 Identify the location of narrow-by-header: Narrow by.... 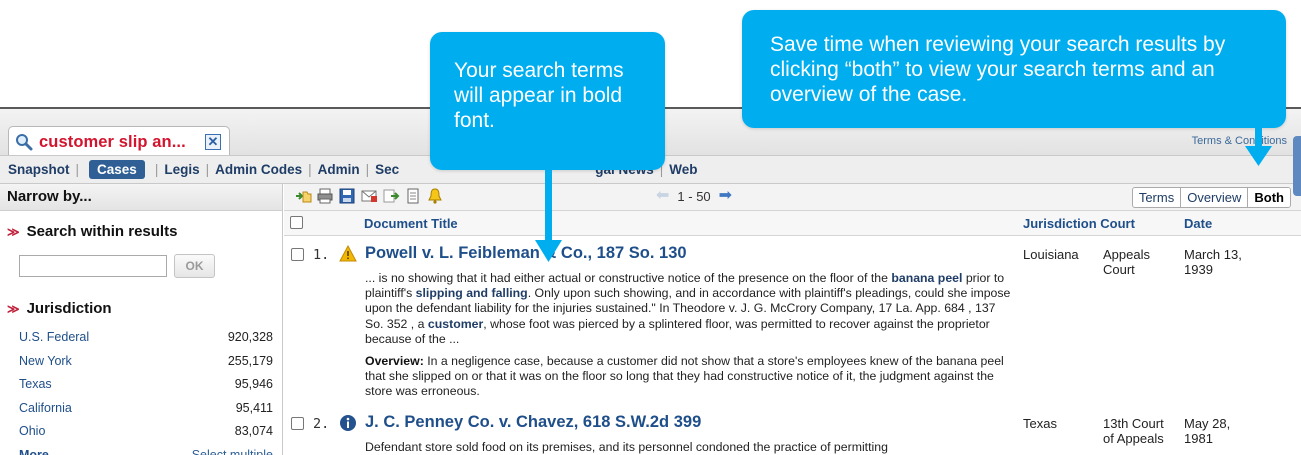
(141, 197).